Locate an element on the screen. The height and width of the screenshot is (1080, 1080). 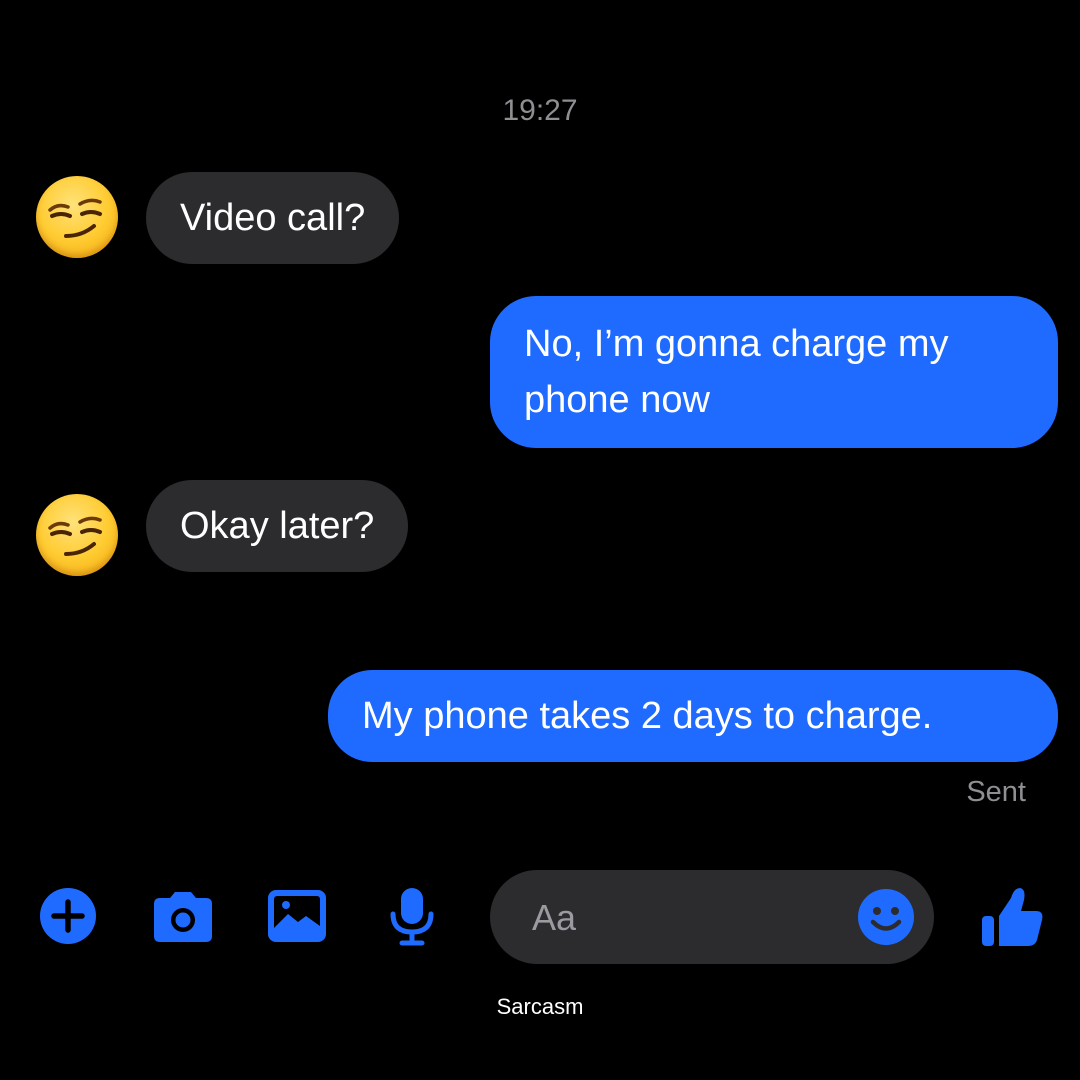
smiley-icon is located at coordinates (886, 917).